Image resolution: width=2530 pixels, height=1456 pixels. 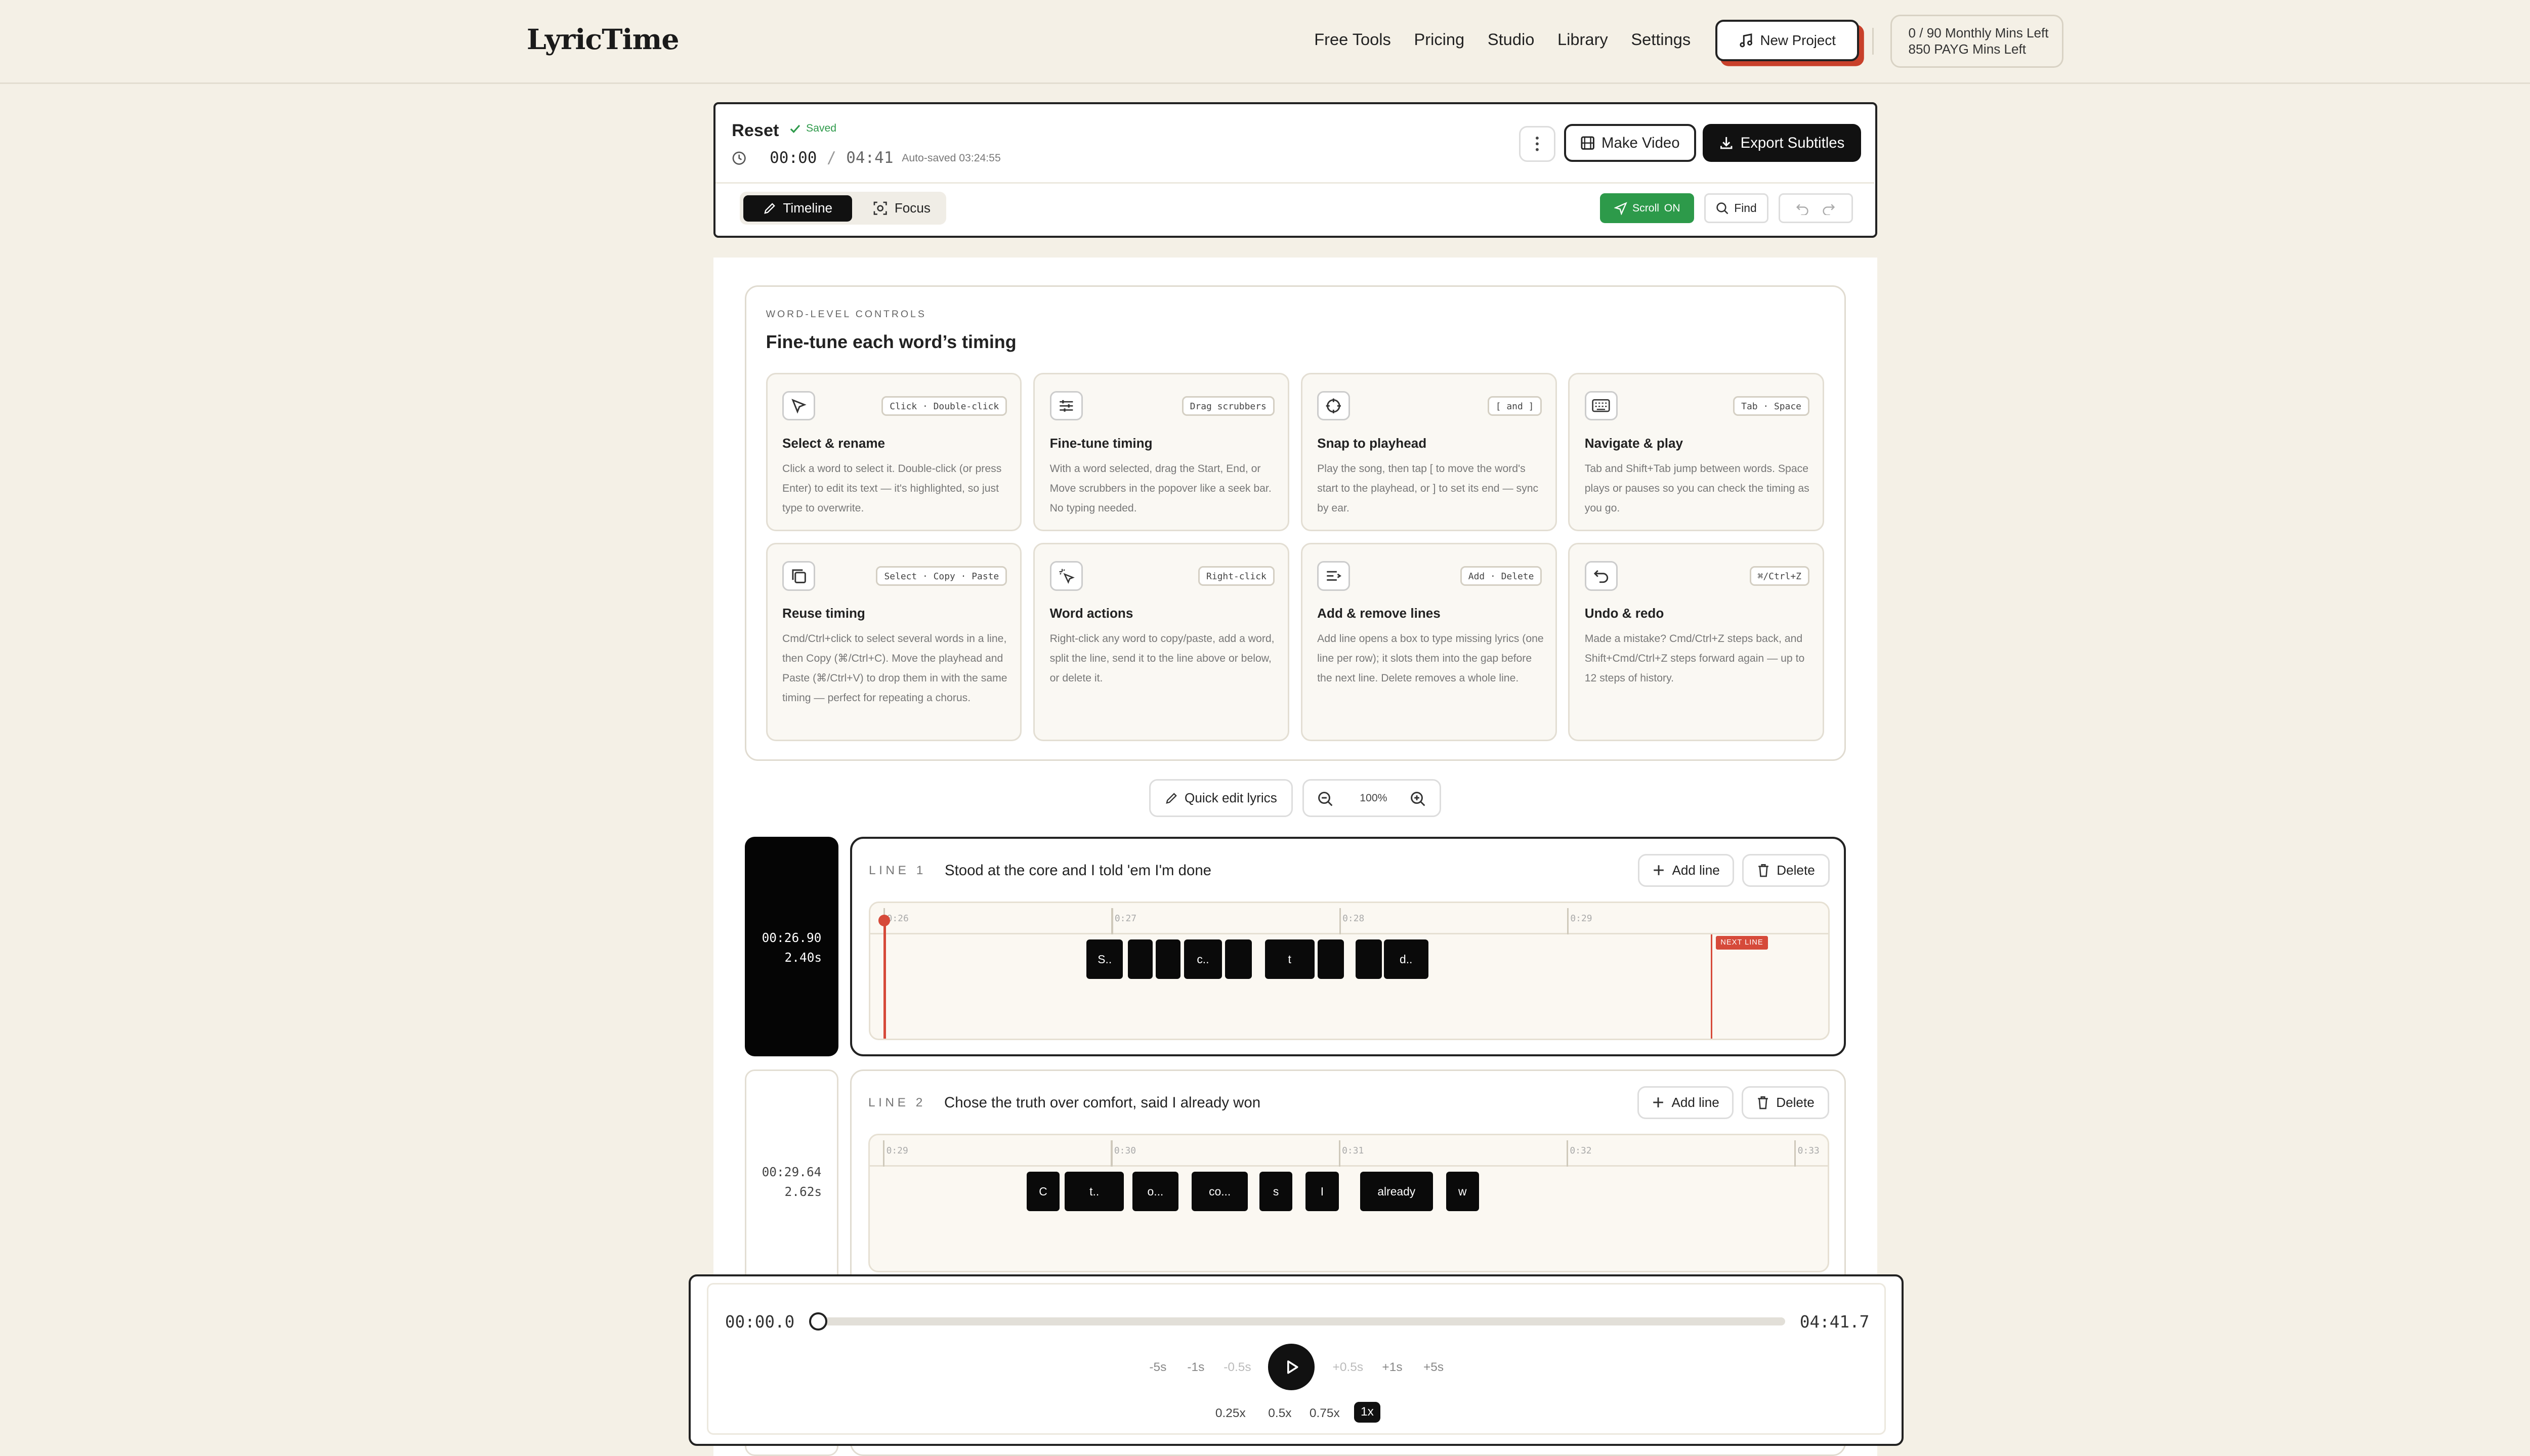 I want to click on nav-divider, so click(x=1873, y=42).